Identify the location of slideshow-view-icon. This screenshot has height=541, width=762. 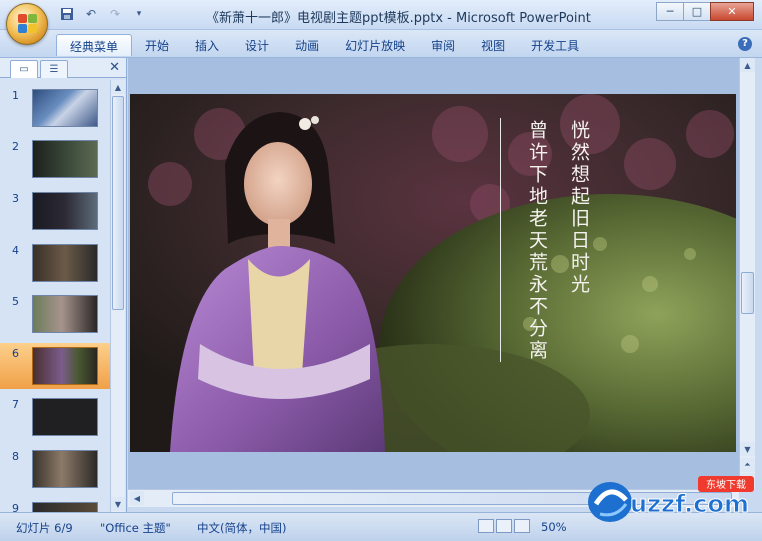
(522, 526).